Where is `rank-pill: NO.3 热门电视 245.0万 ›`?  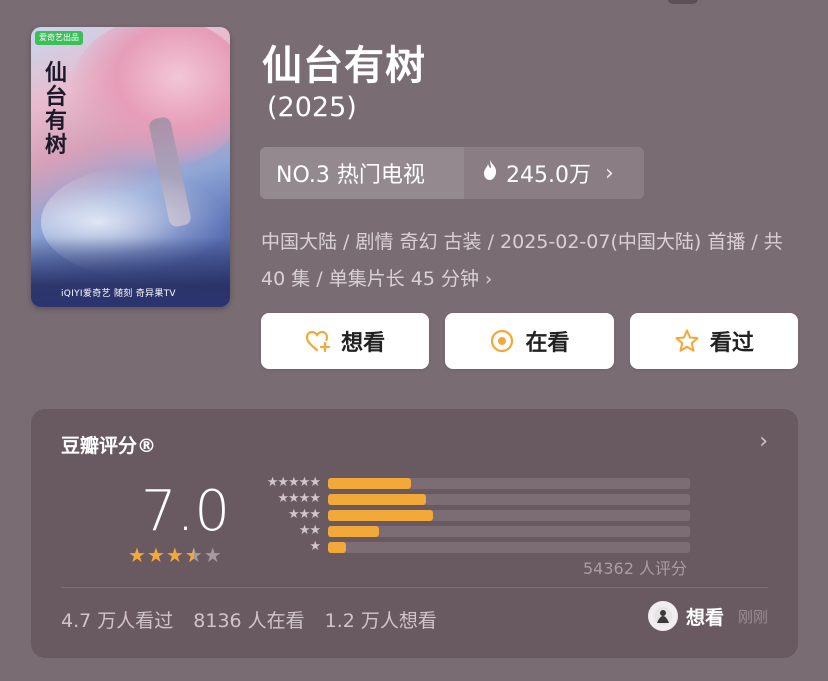 rank-pill: NO.3 热门电视 245.0万 › is located at coordinates (452, 173).